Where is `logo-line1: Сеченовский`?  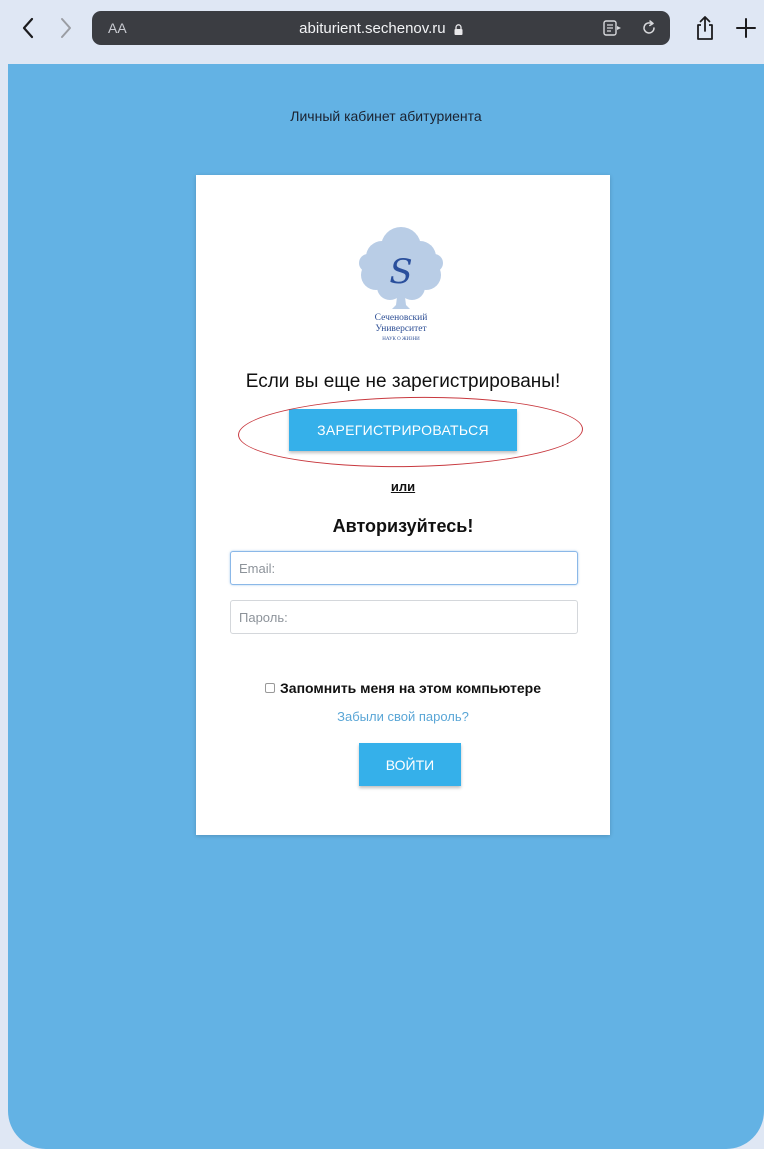
logo-line1: Сеченовский is located at coordinates (401, 317).